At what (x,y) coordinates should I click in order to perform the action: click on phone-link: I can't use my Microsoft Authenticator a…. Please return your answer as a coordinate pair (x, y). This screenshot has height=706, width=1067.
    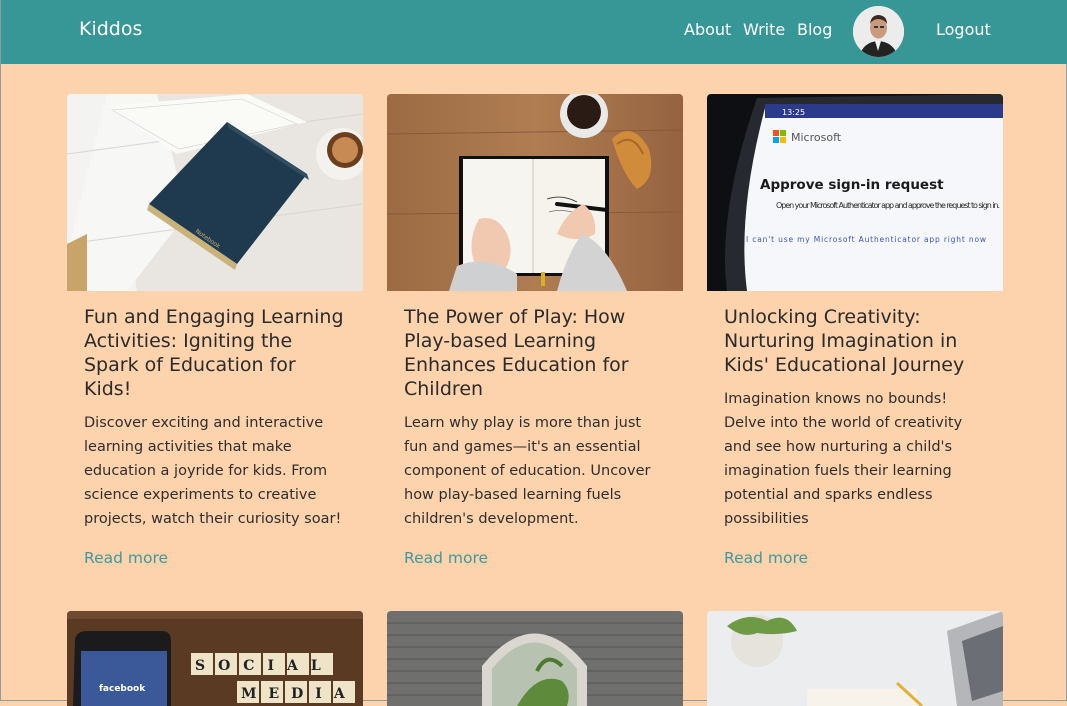
    Looking at the image, I should click on (866, 239).